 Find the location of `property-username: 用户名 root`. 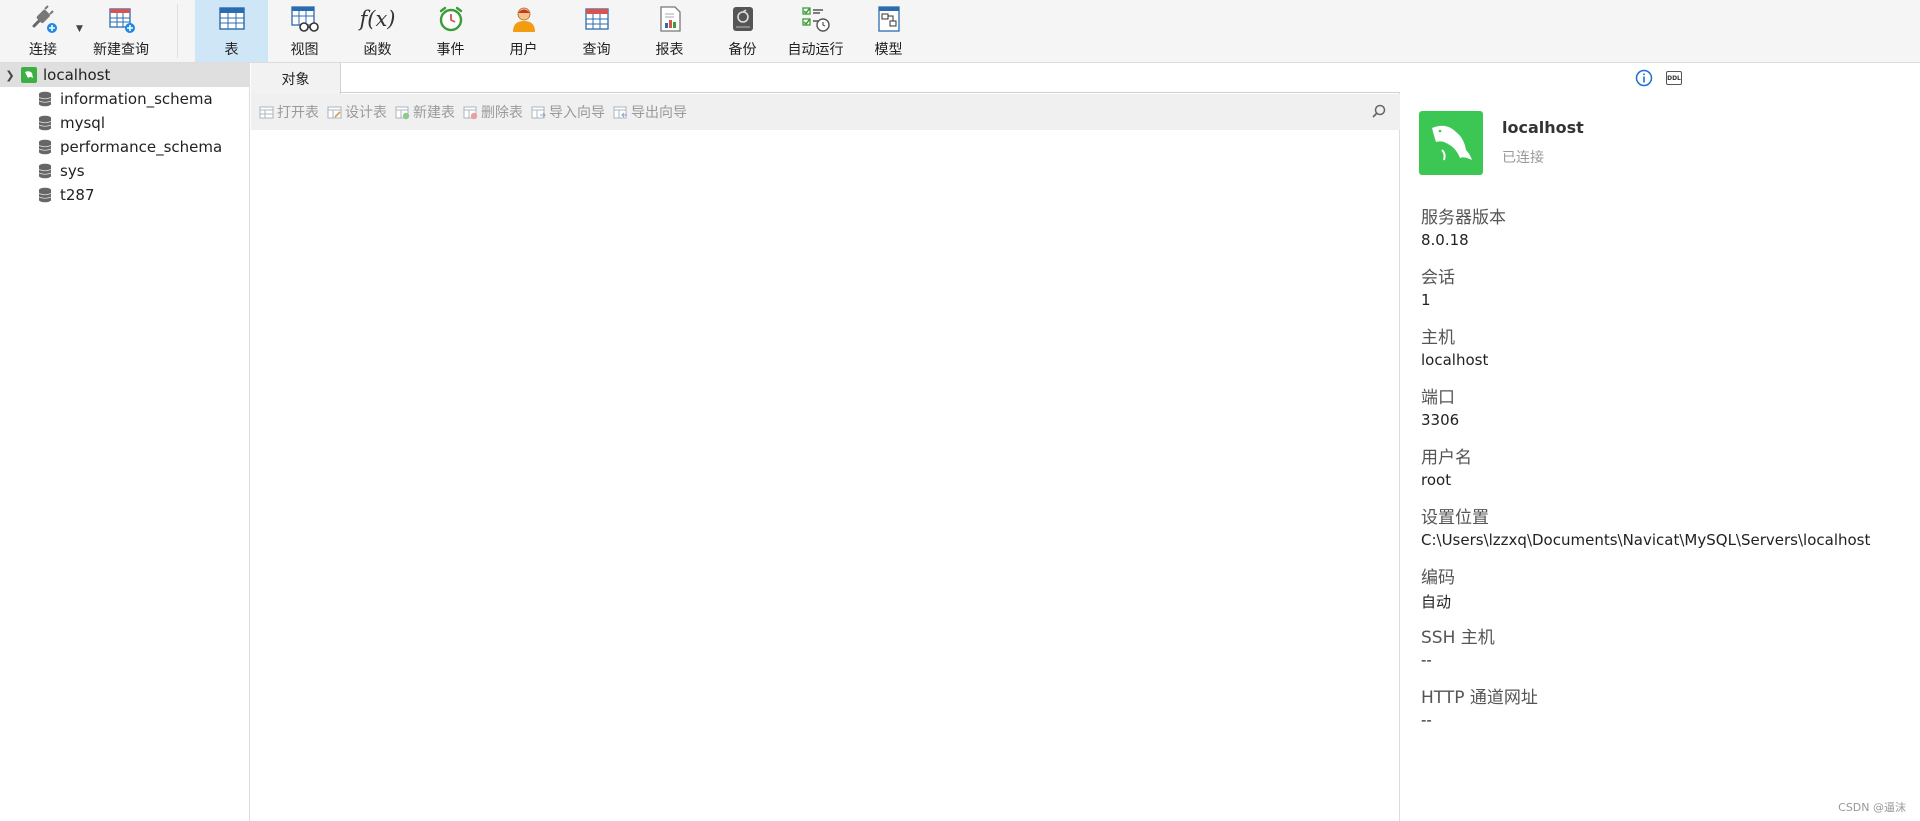

property-username: 用户名 root is located at coordinates (1446, 468).